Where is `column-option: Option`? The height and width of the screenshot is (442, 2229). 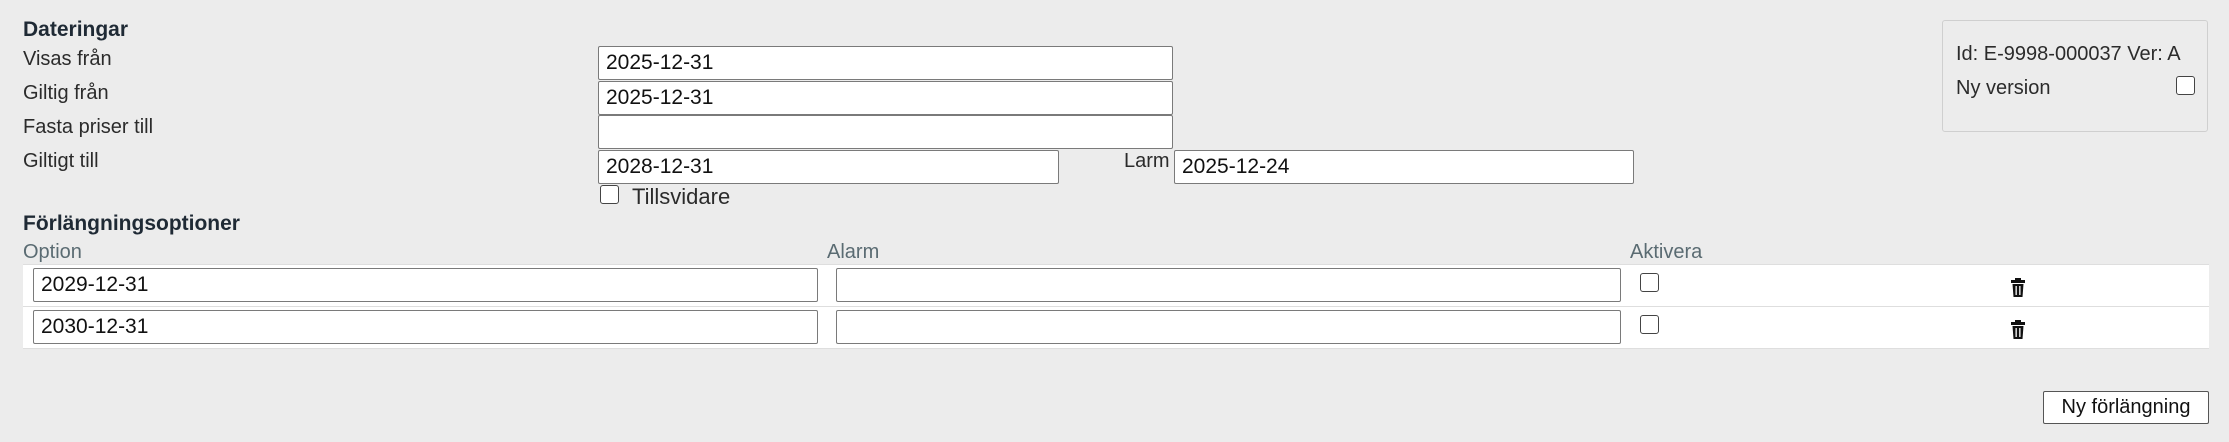
column-option: Option is located at coordinates (52, 252).